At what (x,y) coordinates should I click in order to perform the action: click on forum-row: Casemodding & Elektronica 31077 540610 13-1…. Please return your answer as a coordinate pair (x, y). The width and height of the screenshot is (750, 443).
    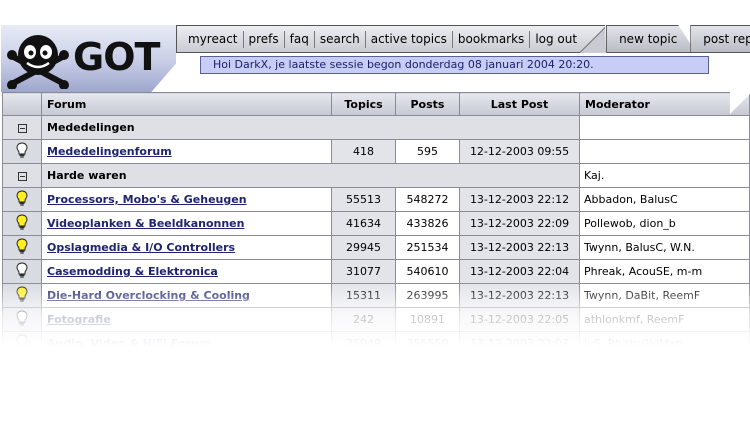
    Looking at the image, I should click on (376, 271).